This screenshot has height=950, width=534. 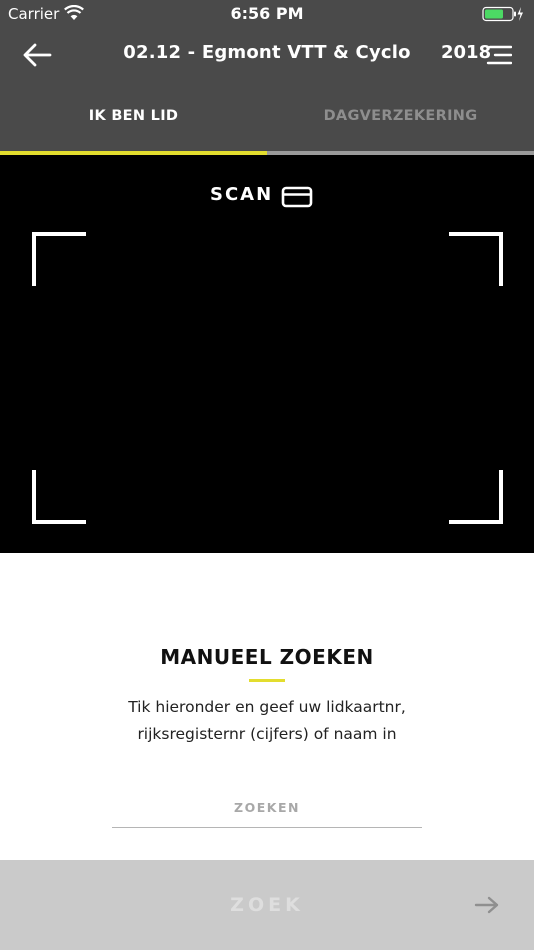 I want to click on search-button: ZOEK, so click(x=267, y=905).